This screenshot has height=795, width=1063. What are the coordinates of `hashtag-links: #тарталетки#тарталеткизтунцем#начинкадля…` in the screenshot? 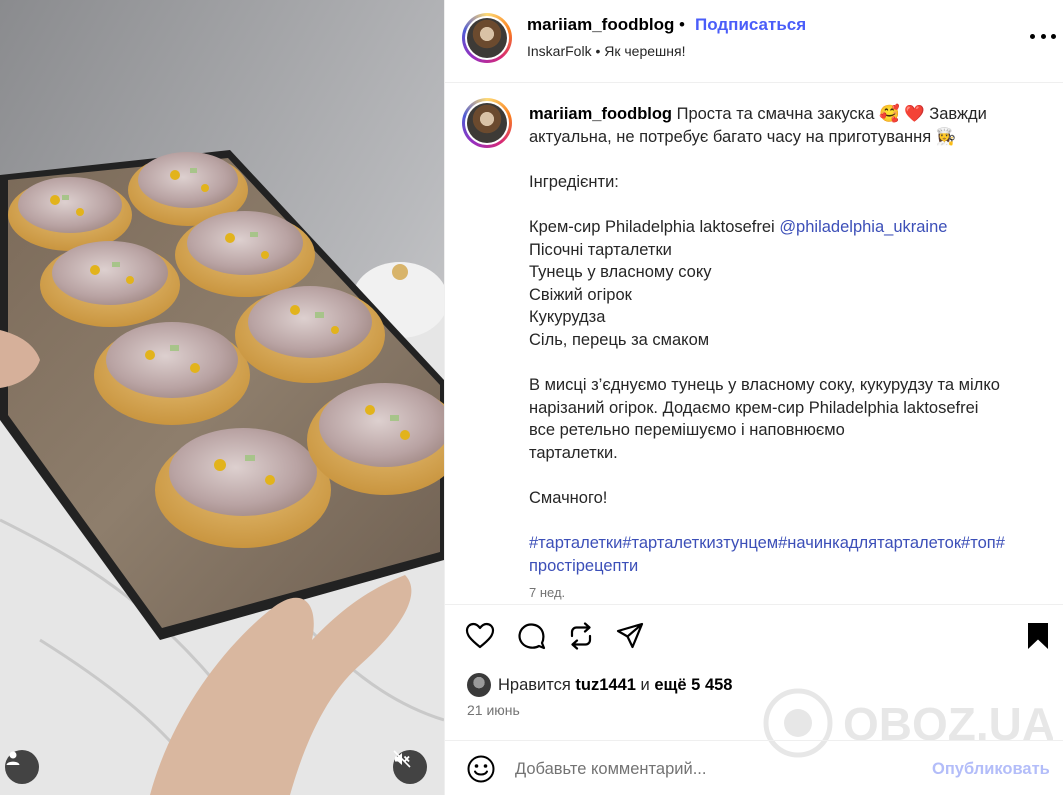 It's located at (789, 543).